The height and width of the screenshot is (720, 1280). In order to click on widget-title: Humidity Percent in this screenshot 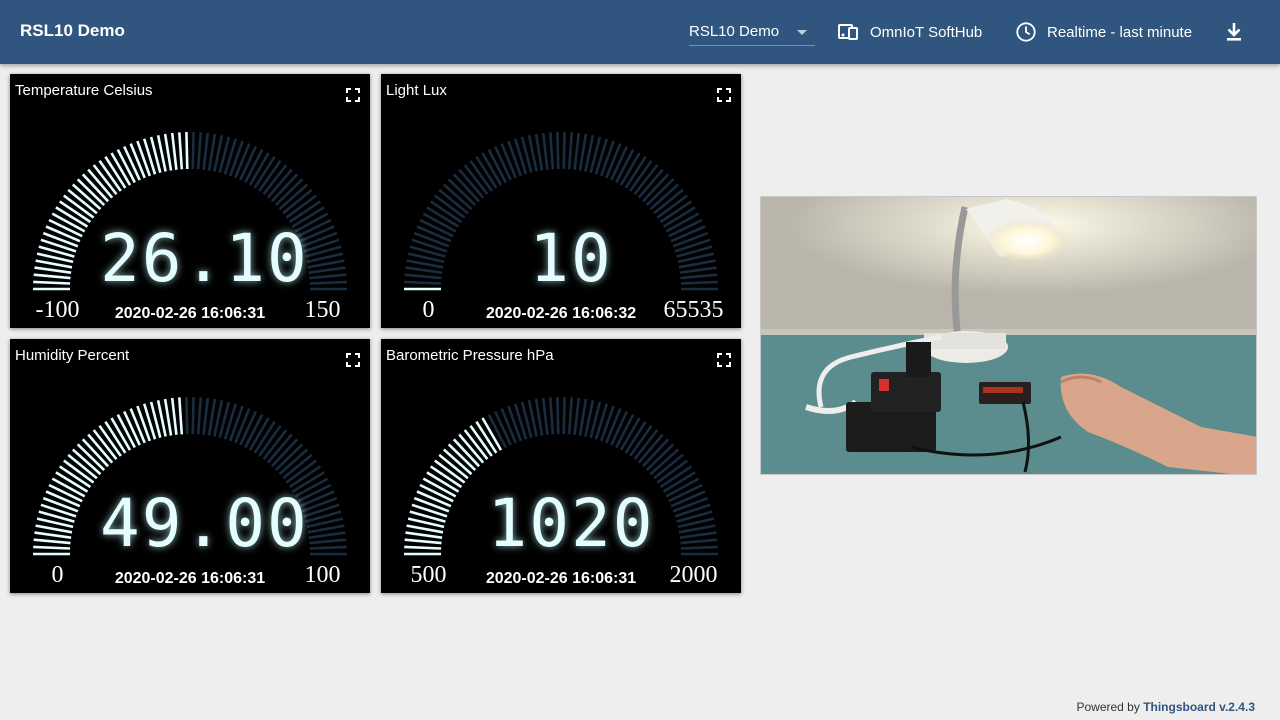, I will do `click(72, 355)`.